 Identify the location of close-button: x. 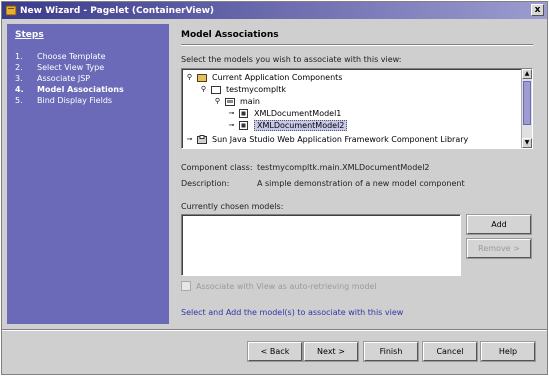
(537, 10).